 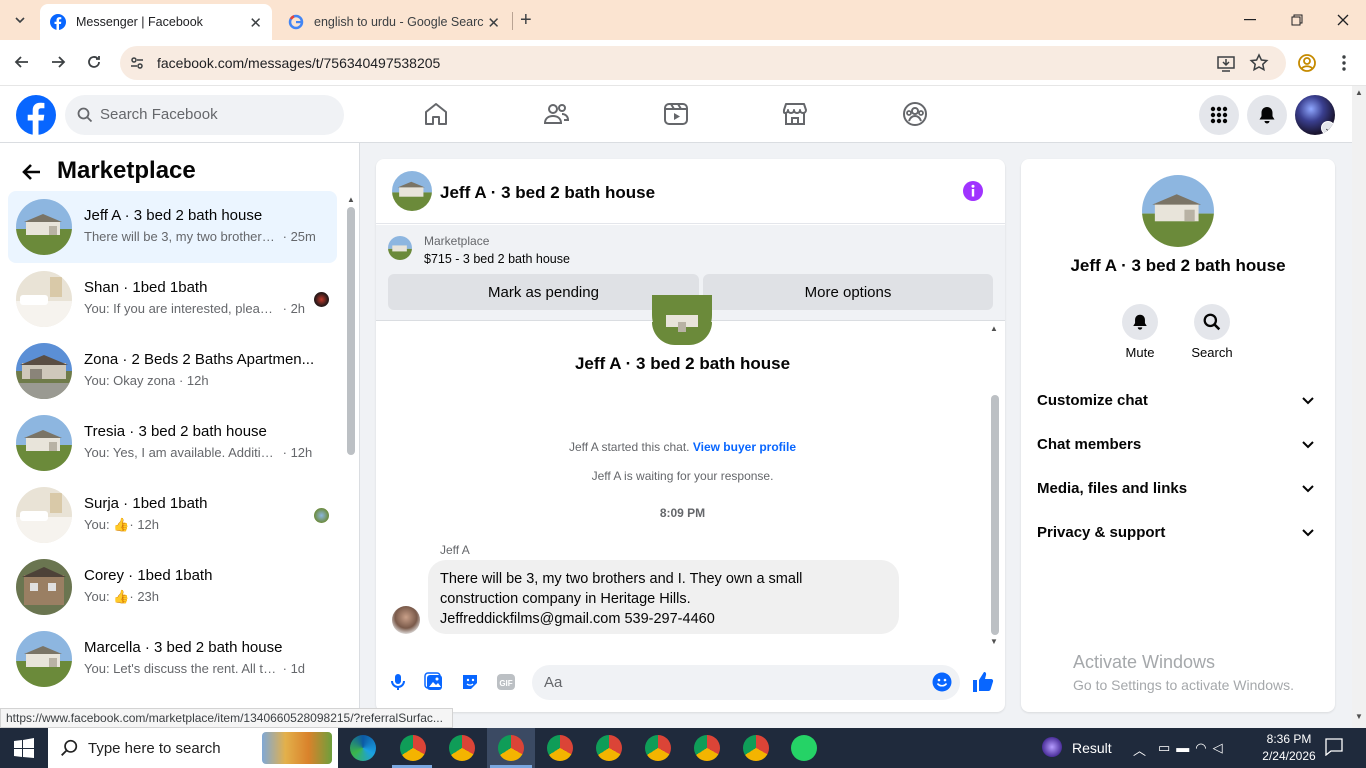 What do you see at coordinates (1267, 115) in the screenshot?
I see `notifications-button` at bounding box center [1267, 115].